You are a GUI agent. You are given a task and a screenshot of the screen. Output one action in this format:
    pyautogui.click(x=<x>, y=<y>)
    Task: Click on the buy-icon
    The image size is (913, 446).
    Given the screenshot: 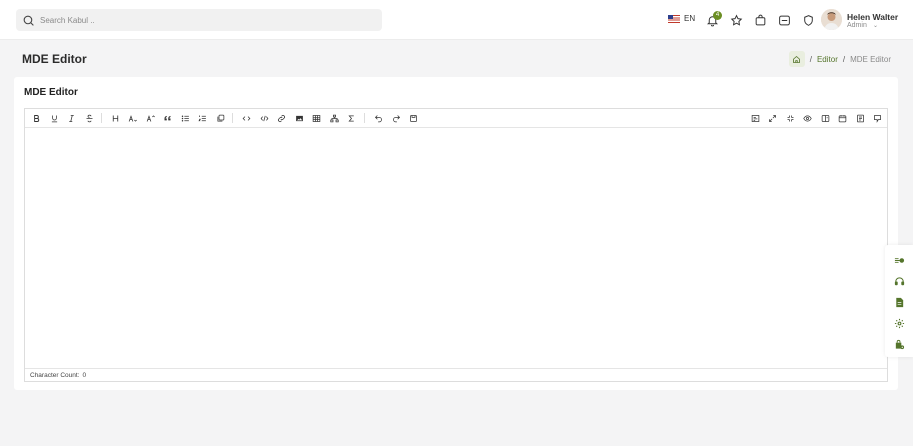 What is the action you would take?
    pyautogui.click(x=899, y=344)
    